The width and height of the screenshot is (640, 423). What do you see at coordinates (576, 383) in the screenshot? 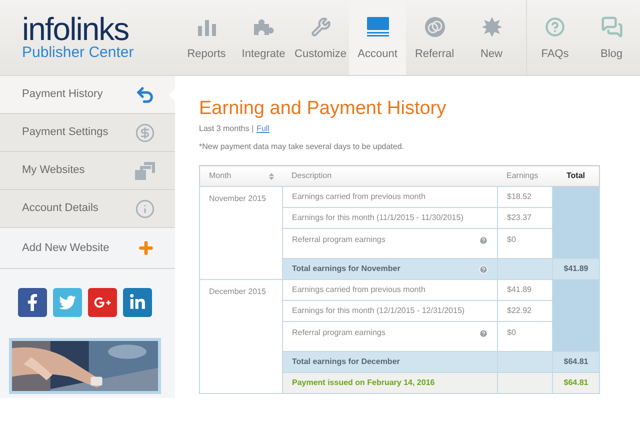
I see `table-cell: $64.81` at bounding box center [576, 383].